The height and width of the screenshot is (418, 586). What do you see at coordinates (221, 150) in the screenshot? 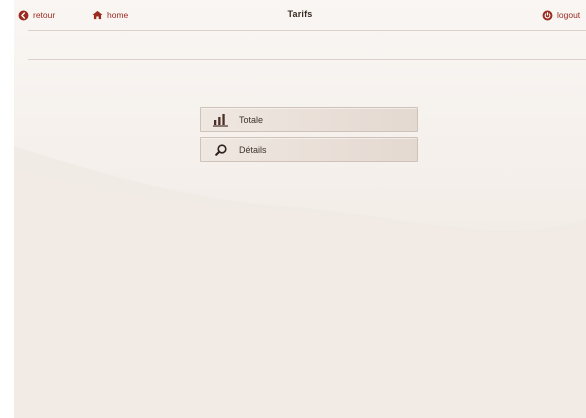
I see `search-icon` at bounding box center [221, 150].